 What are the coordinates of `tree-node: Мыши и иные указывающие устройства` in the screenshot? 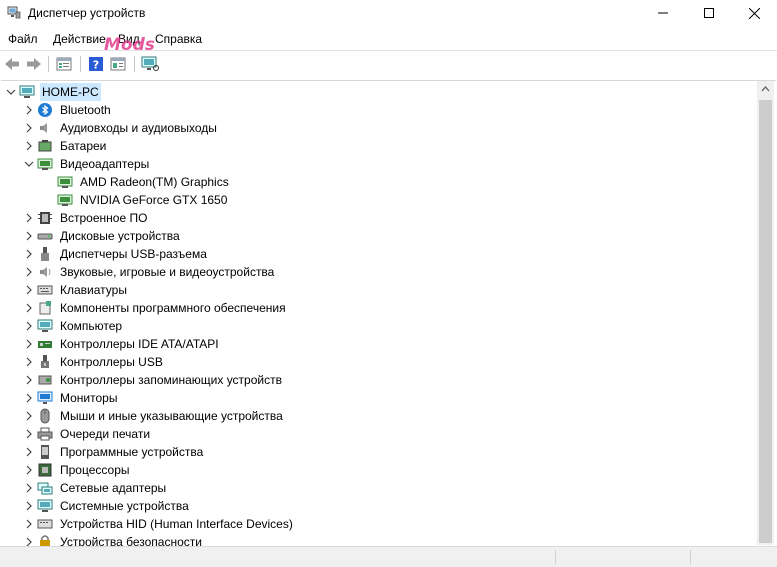 It's located at (153, 416).